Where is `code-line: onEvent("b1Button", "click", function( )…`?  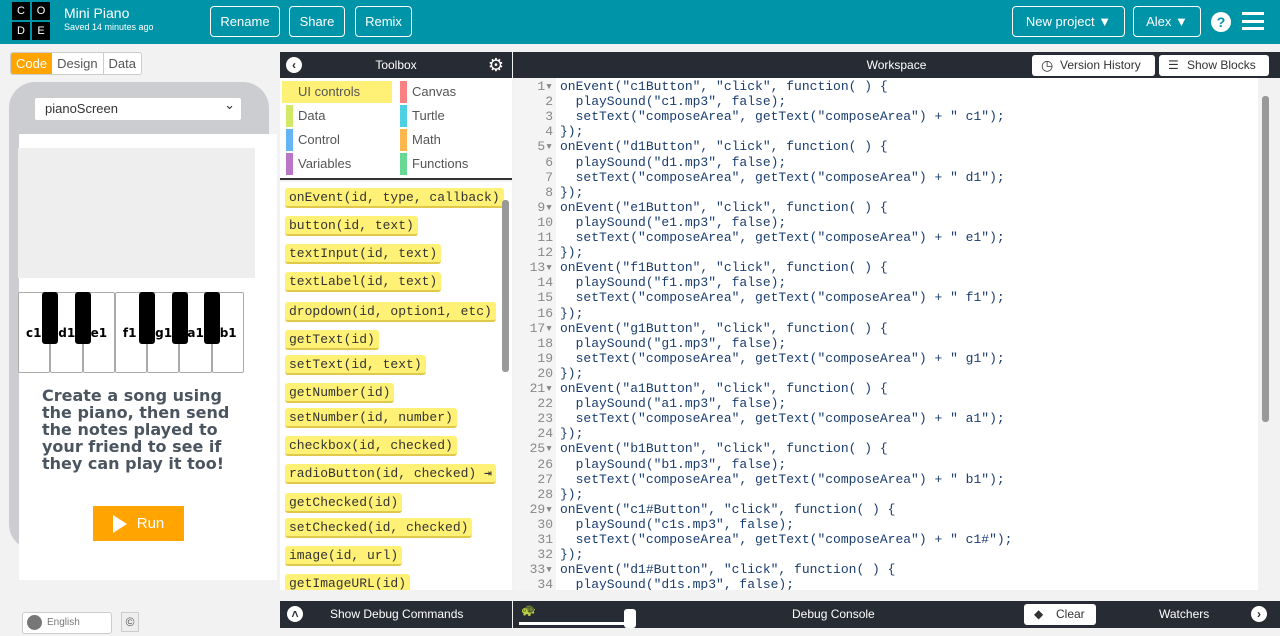
code-line: onEvent("b1Button", "click", function( )… is located at coordinates (724, 448).